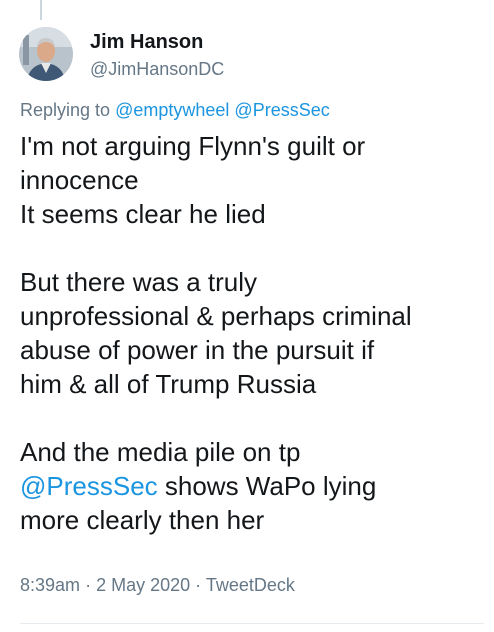 Image resolution: width=494 pixels, height=632 pixels. Describe the element at coordinates (157, 69) in the screenshot. I see `author-handle: @JimHansonDC` at that location.